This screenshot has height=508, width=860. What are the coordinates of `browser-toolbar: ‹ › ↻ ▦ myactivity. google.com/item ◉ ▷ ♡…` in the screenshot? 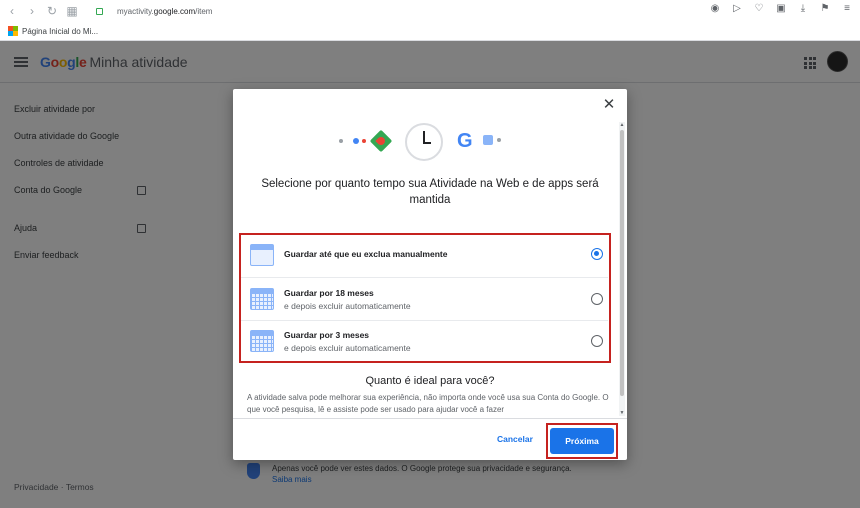 It's located at (430, 11).